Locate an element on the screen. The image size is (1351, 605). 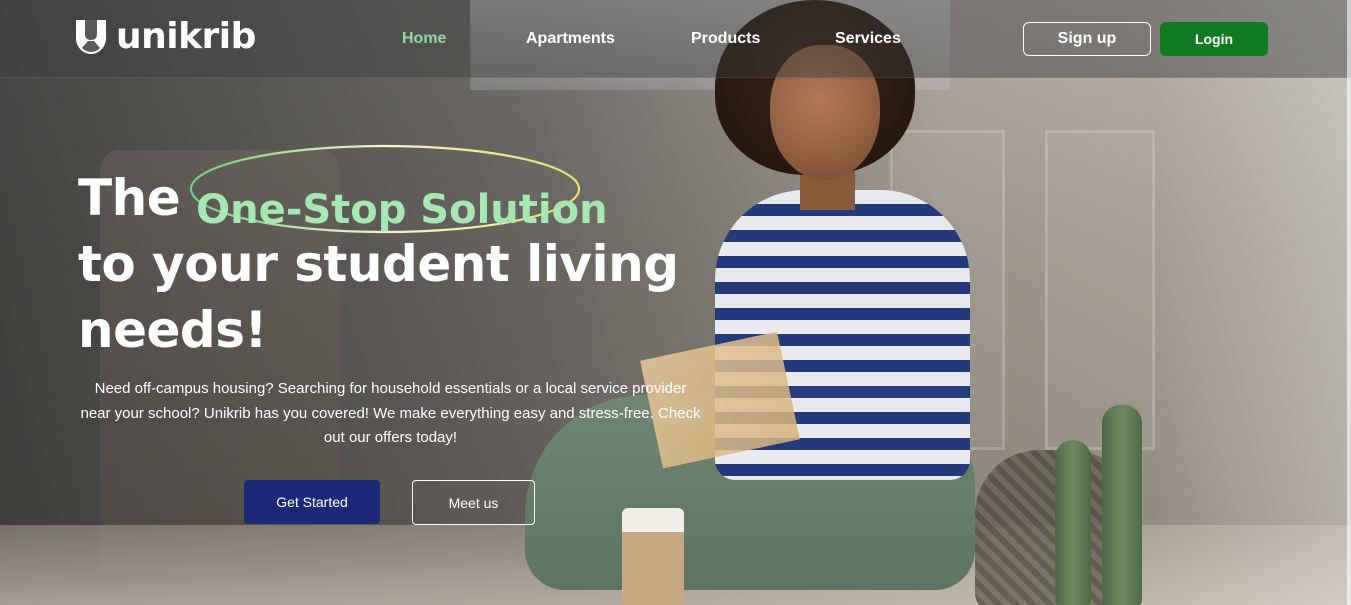
headline-line-1: The One-Stop Solution is located at coordinates (388, 189).